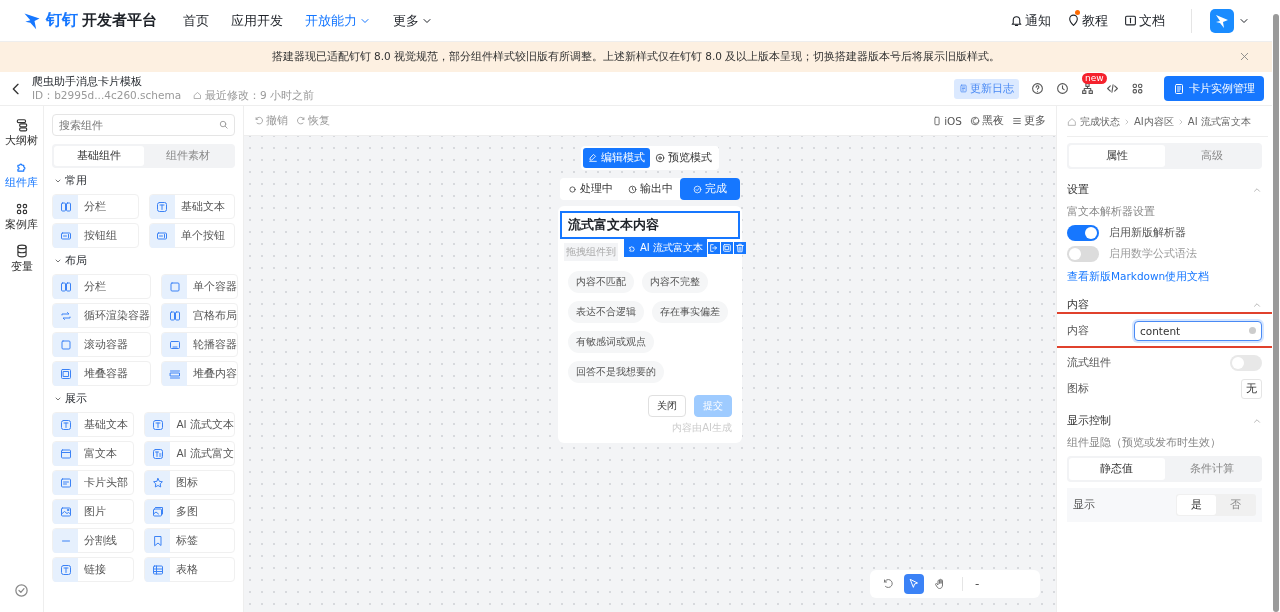 The height and width of the screenshot is (612, 1280). Describe the element at coordinates (93, 569) in the screenshot. I see `component-item: 链接` at that location.